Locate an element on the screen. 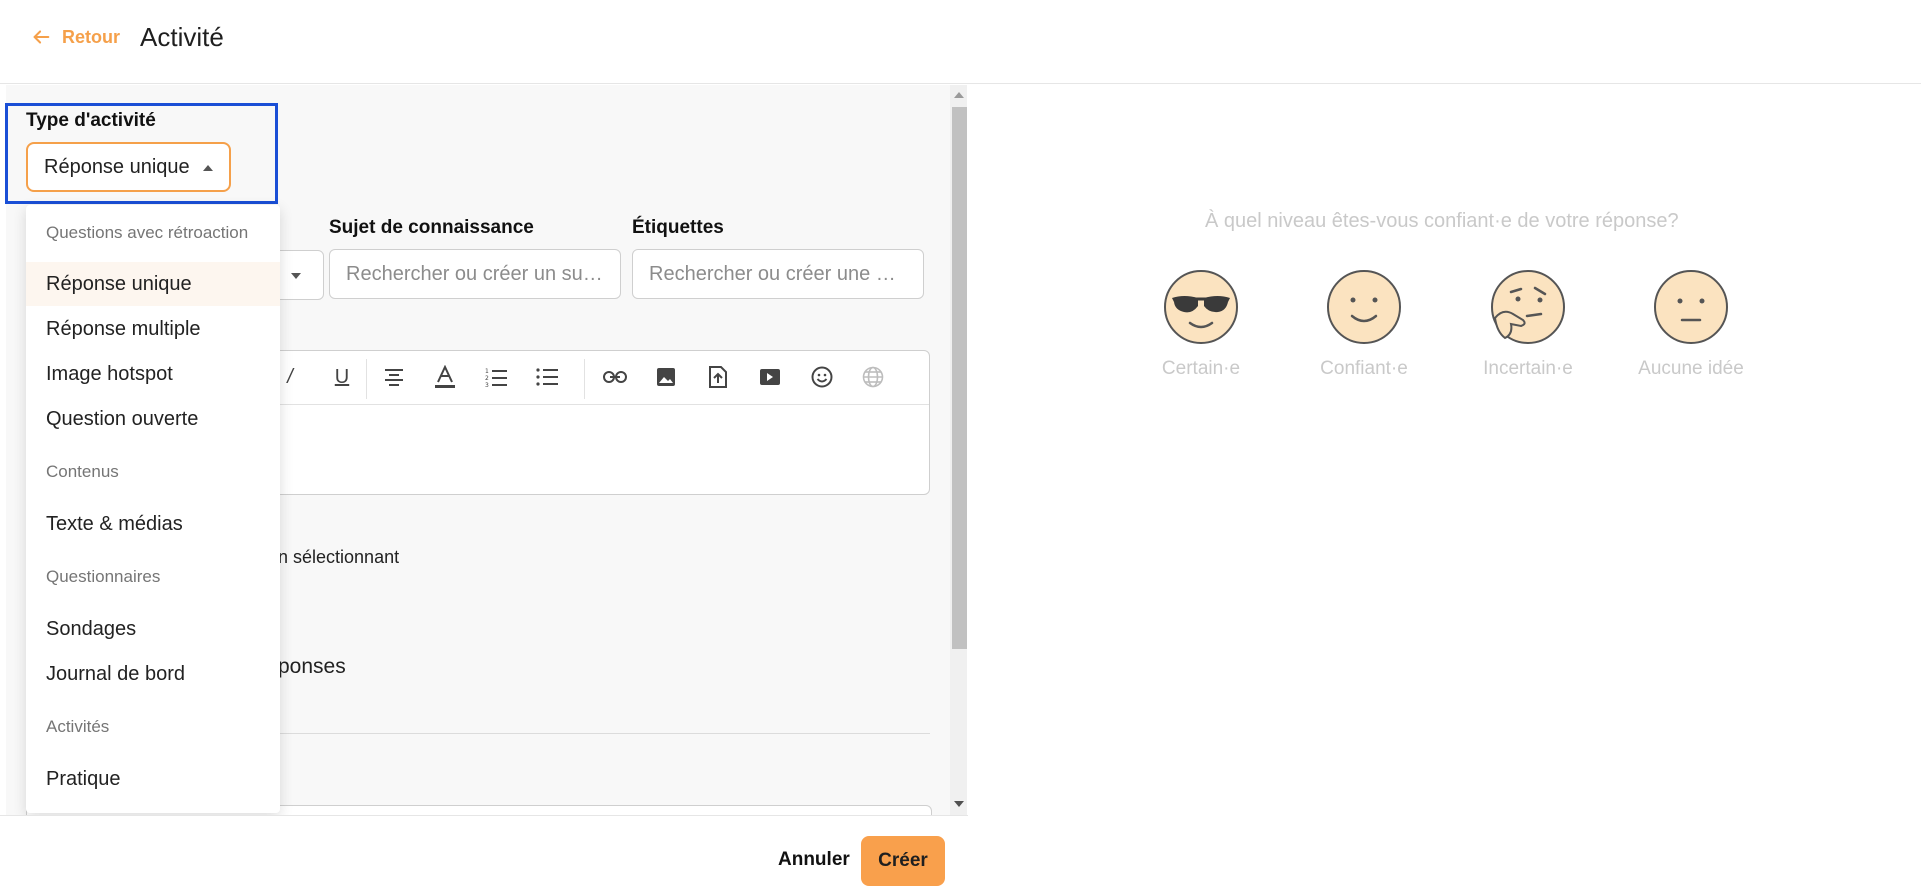  page-header: Retour Activité is located at coordinates (960, 42).